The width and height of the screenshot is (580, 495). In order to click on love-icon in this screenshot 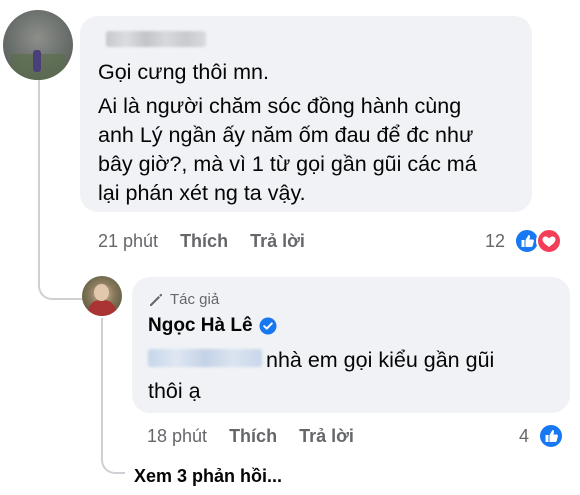, I will do `click(549, 241)`.